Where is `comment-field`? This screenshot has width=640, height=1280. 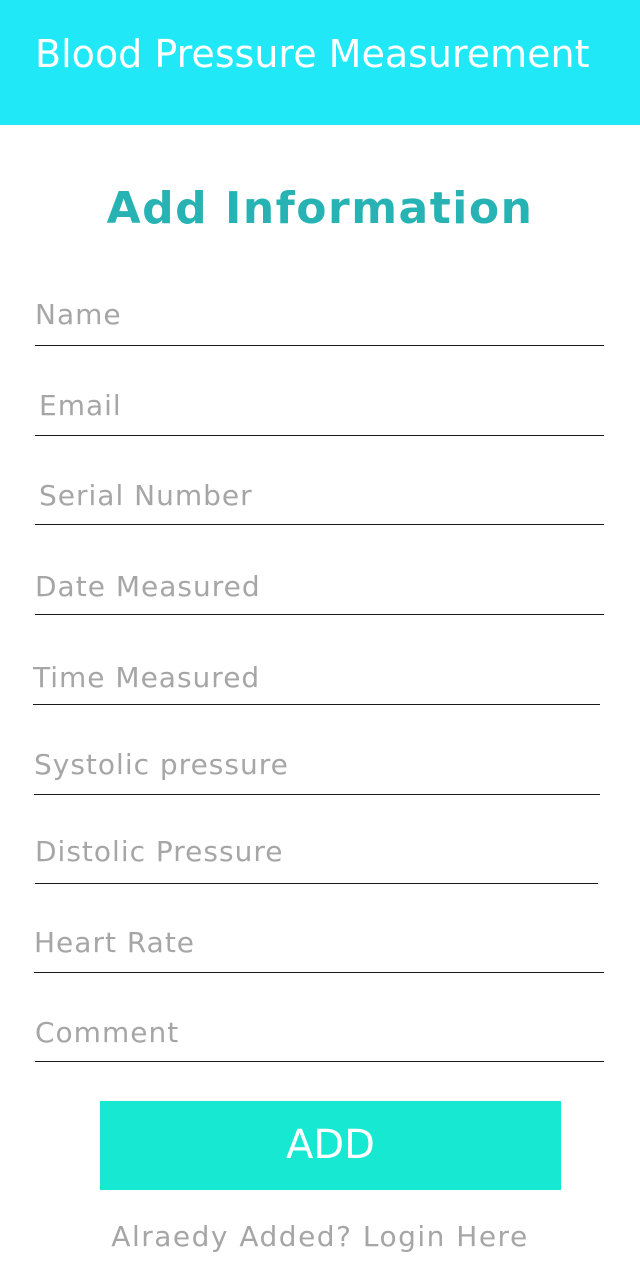
comment-field is located at coordinates (319, 1033).